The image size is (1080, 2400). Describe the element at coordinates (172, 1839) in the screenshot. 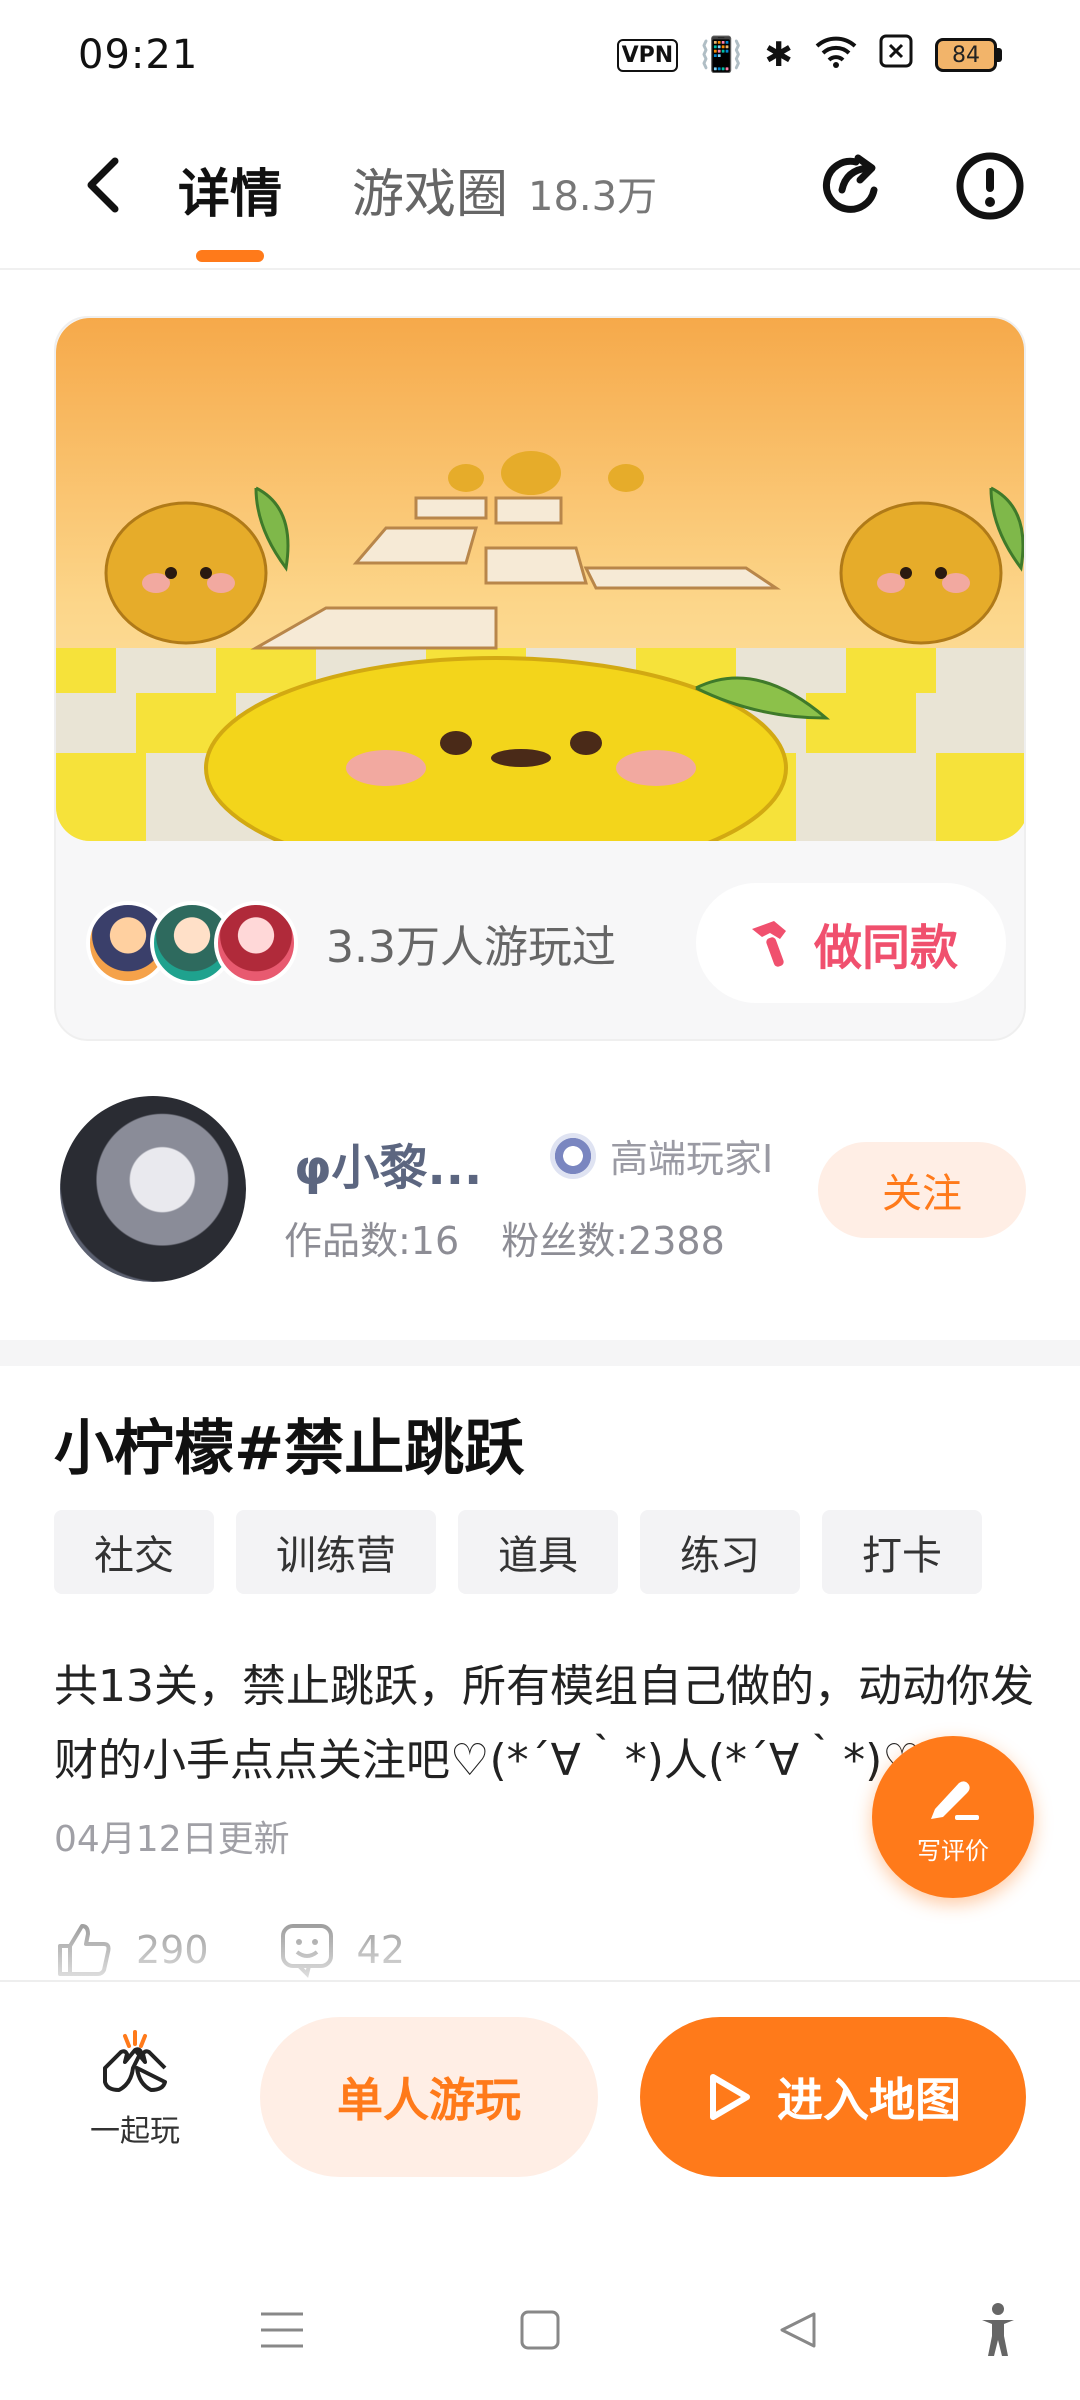

I see `update-date: 04月12日更新` at that location.